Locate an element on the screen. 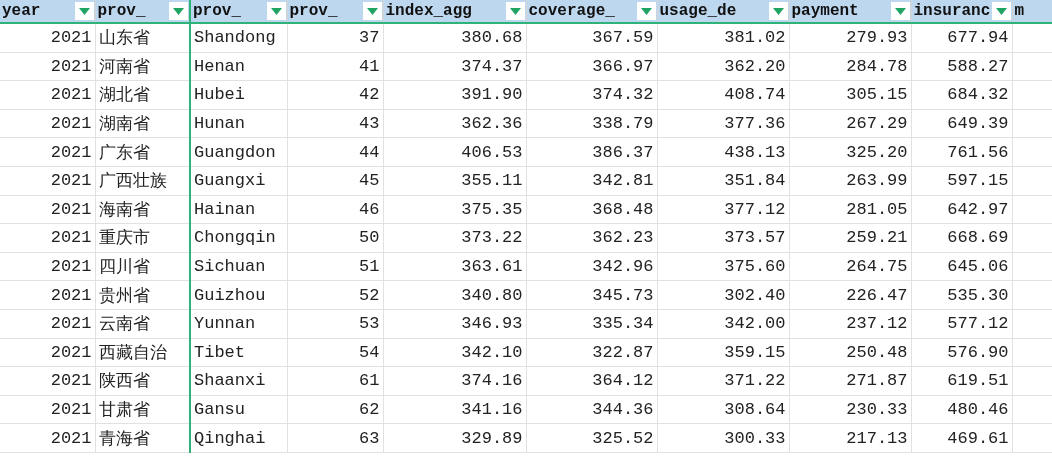  table-cell: 山东省 is located at coordinates (124, 39).